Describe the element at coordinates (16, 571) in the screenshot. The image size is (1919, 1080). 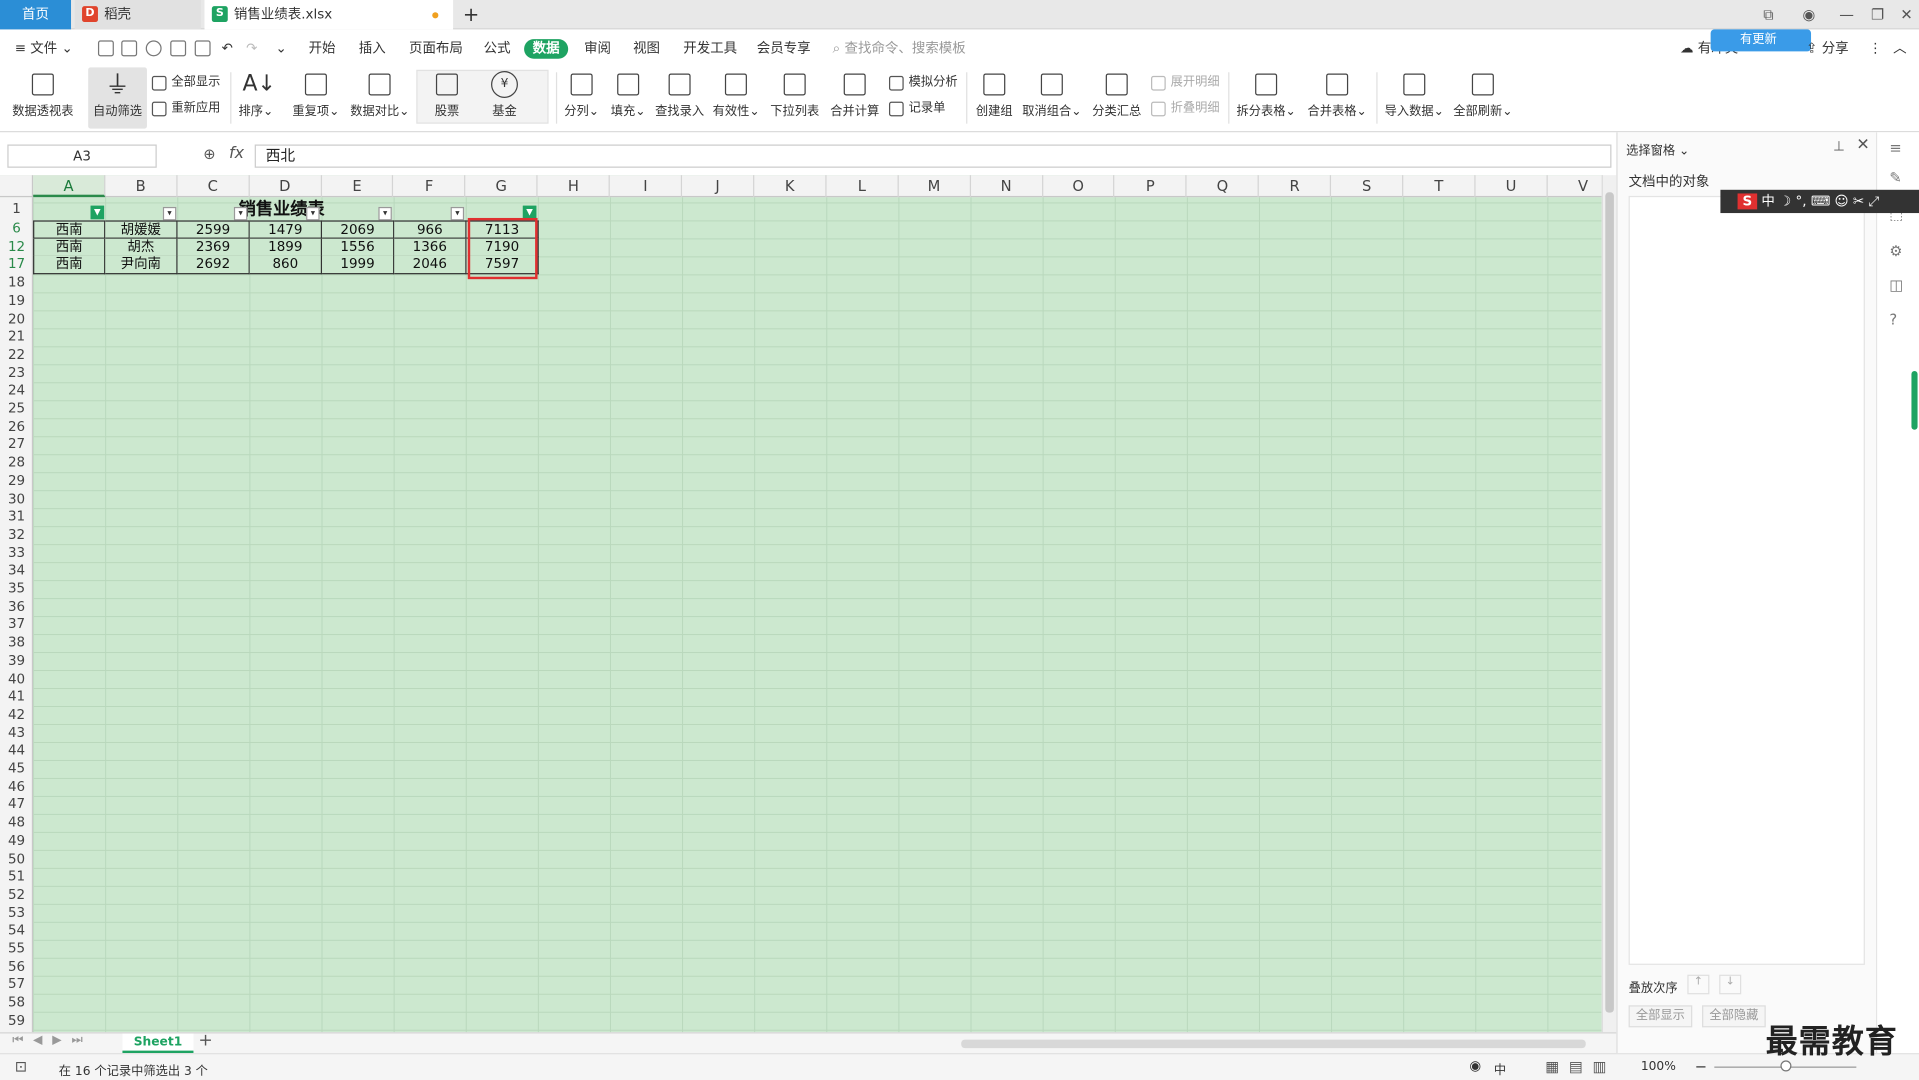
I see `row-header: 34` at that location.